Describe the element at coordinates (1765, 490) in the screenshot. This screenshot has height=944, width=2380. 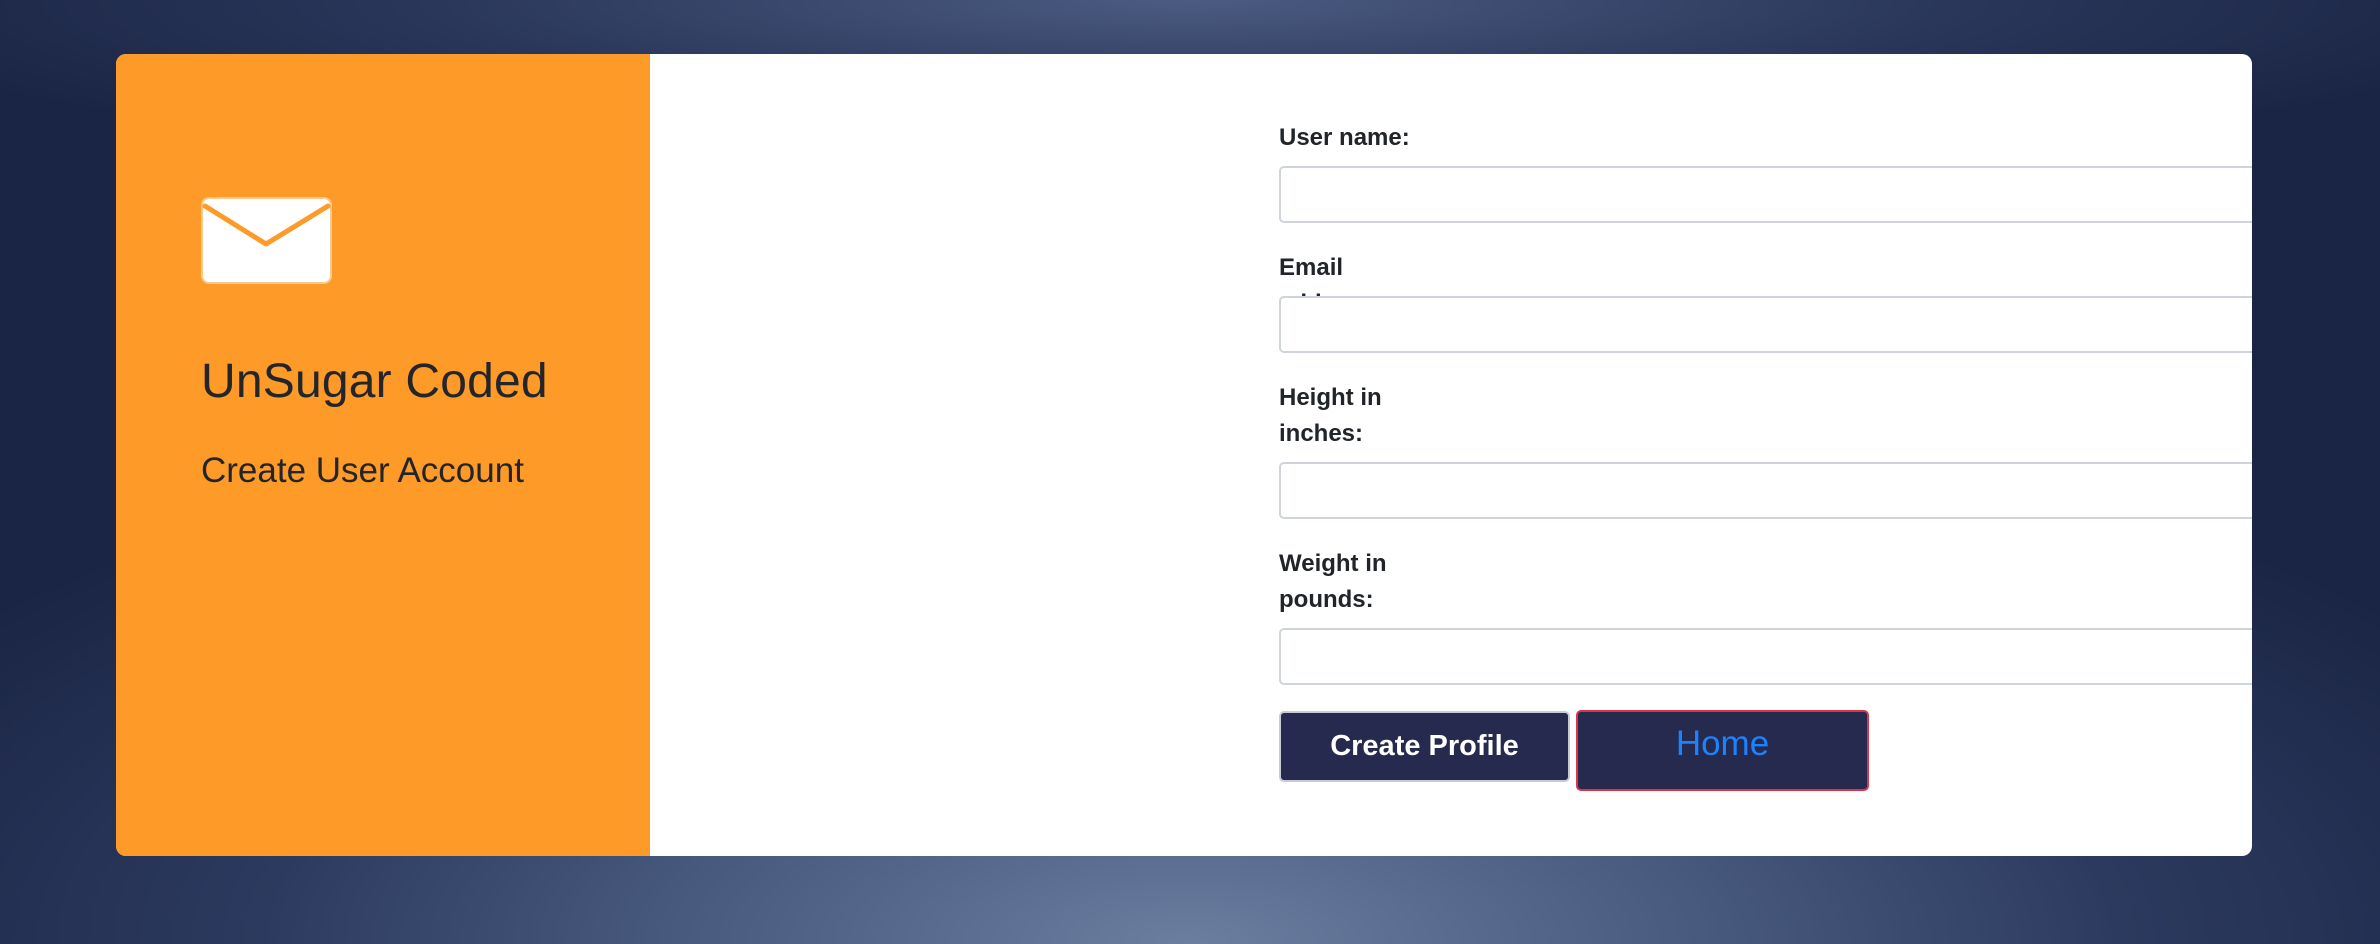
I see `height-input` at that location.